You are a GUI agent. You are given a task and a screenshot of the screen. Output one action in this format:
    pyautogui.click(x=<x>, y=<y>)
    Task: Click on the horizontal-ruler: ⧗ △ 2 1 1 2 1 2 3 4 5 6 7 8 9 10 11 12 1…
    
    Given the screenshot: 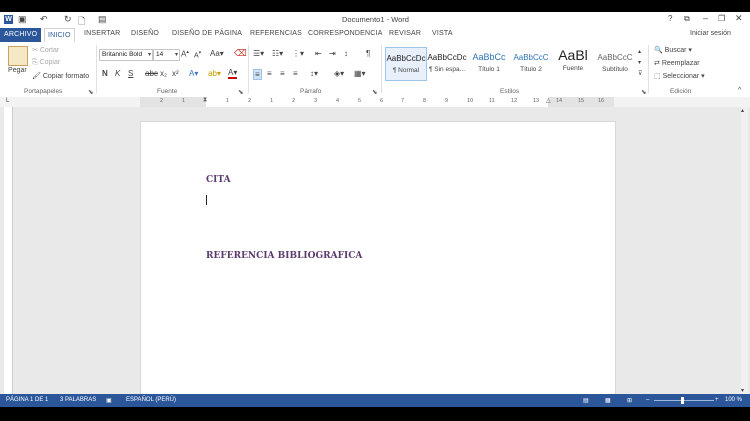 What is the action you would take?
    pyautogui.click(x=377, y=102)
    